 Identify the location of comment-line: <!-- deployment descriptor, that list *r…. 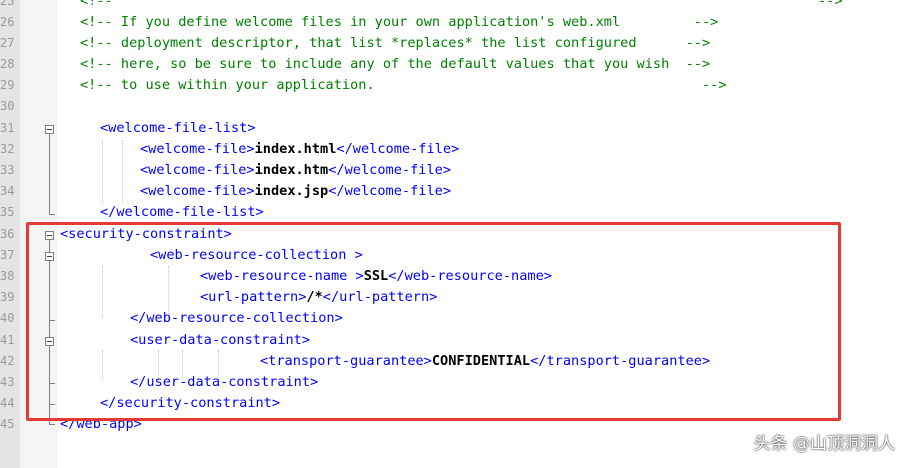
(395, 43).